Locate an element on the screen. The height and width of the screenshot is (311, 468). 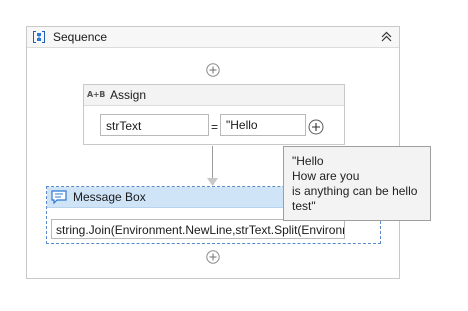
sequence-icon is located at coordinates (39, 37).